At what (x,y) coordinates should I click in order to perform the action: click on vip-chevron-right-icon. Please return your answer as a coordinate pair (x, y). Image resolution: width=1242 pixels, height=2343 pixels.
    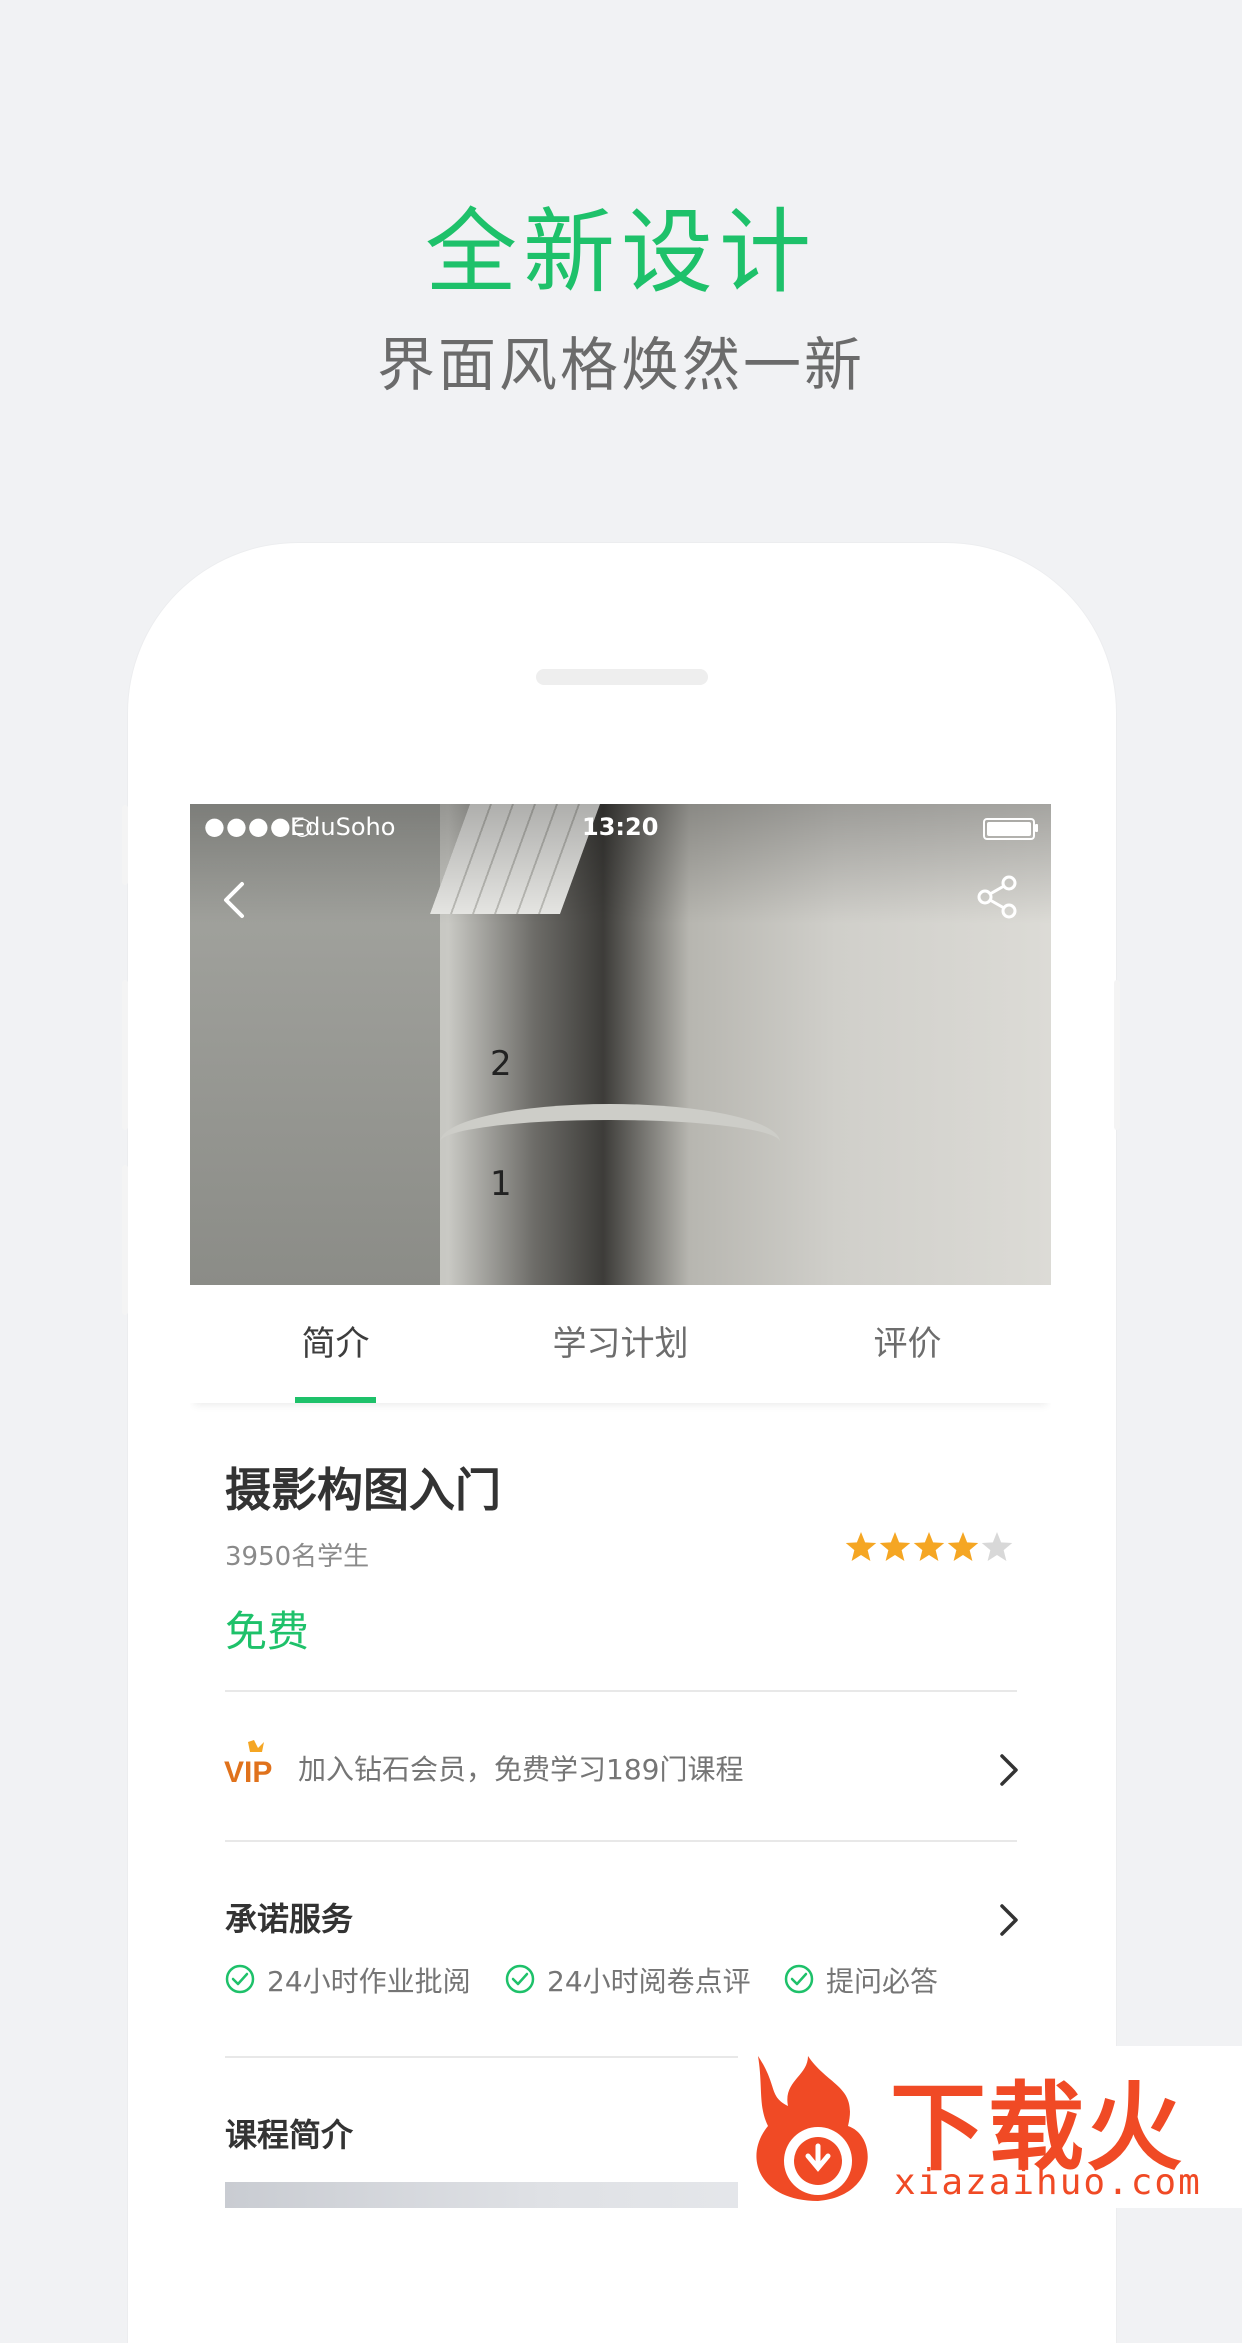
    Looking at the image, I should click on (1009, 1770).